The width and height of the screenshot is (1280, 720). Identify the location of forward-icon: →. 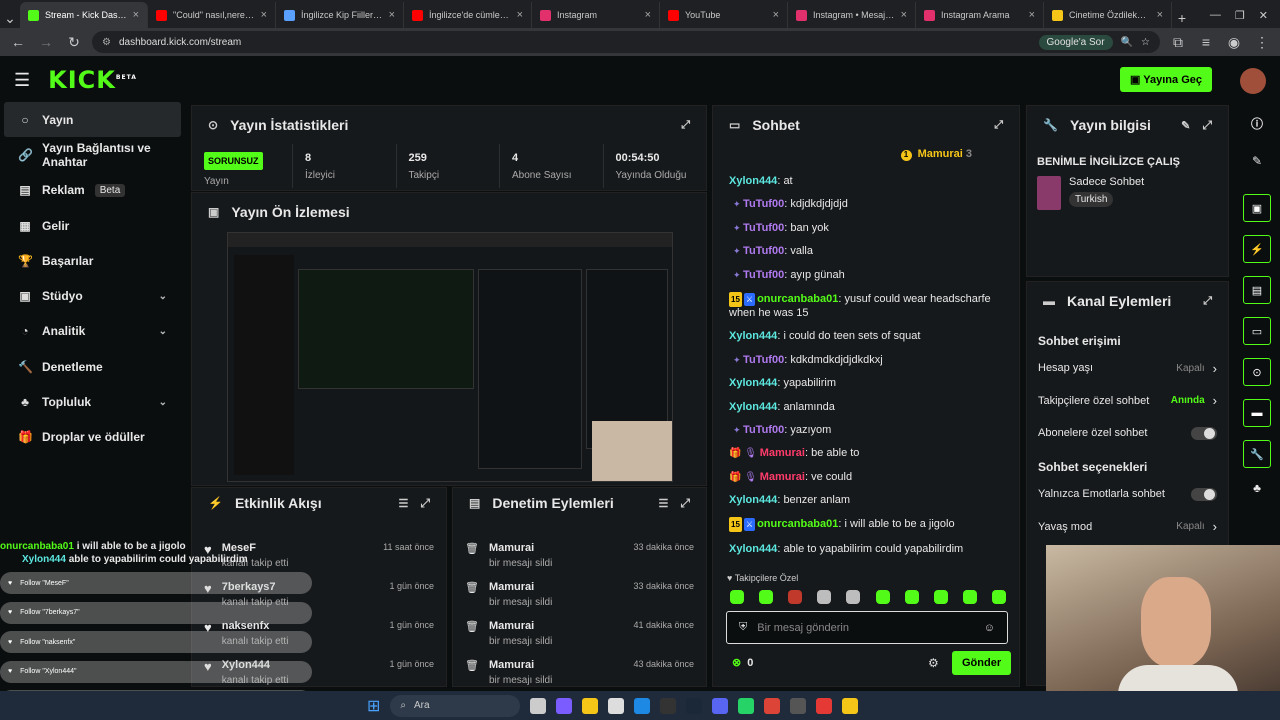
(46, 42).